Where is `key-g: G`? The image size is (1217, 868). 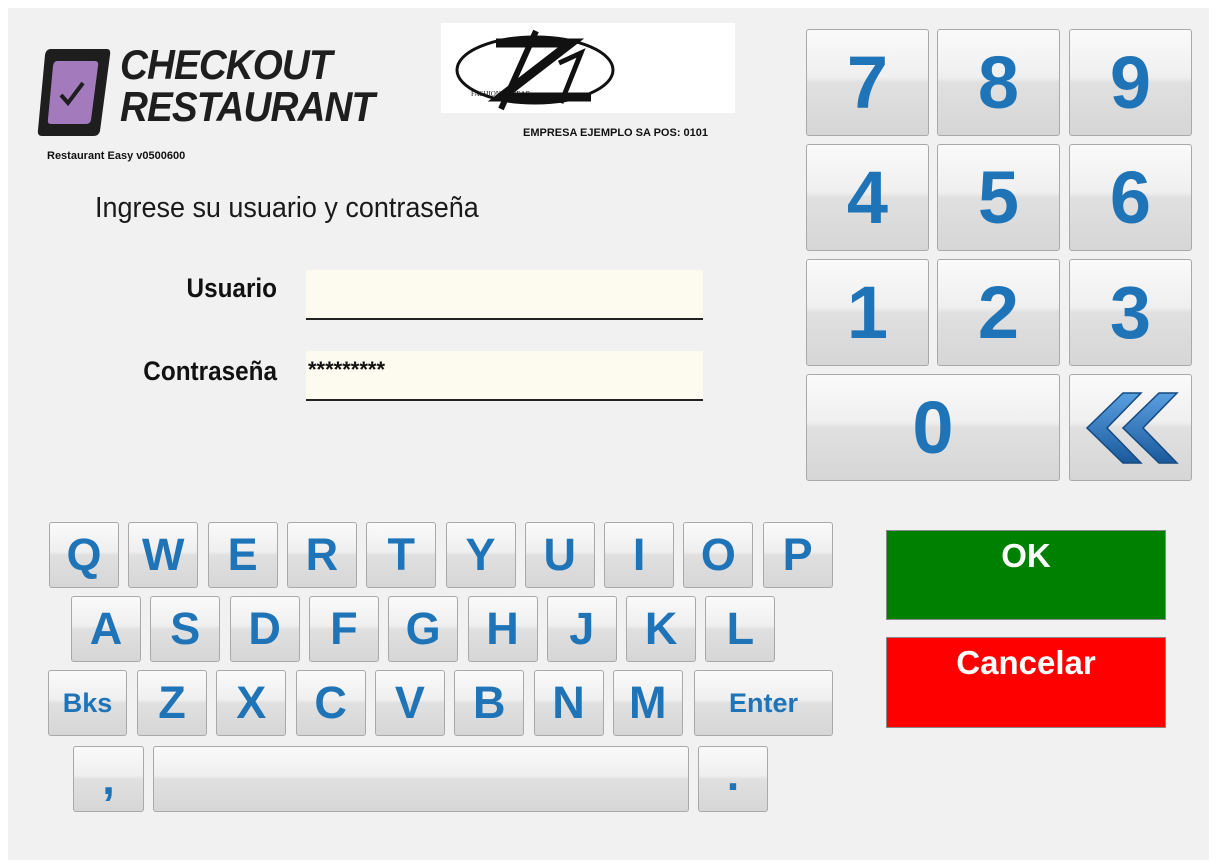 key-g: G is located at coordinates (423, 629).